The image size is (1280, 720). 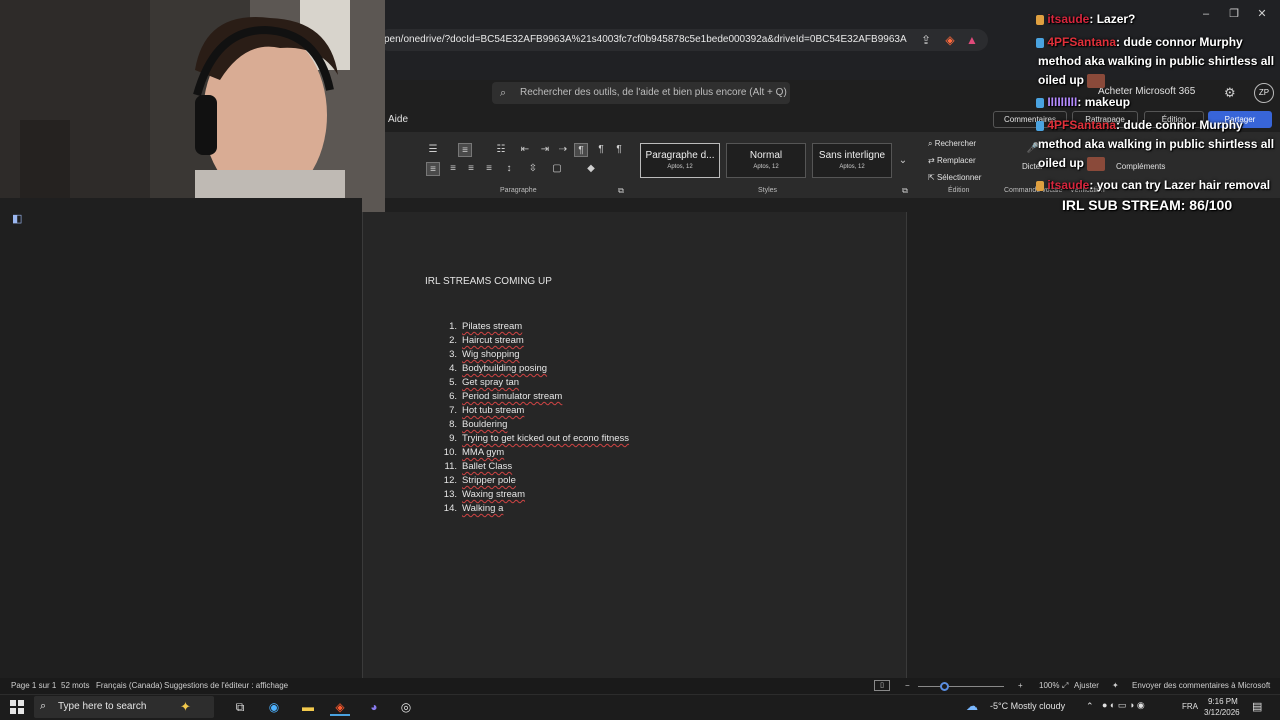 I want to click on tab-aide: Aide, so click(x=398, y=119).